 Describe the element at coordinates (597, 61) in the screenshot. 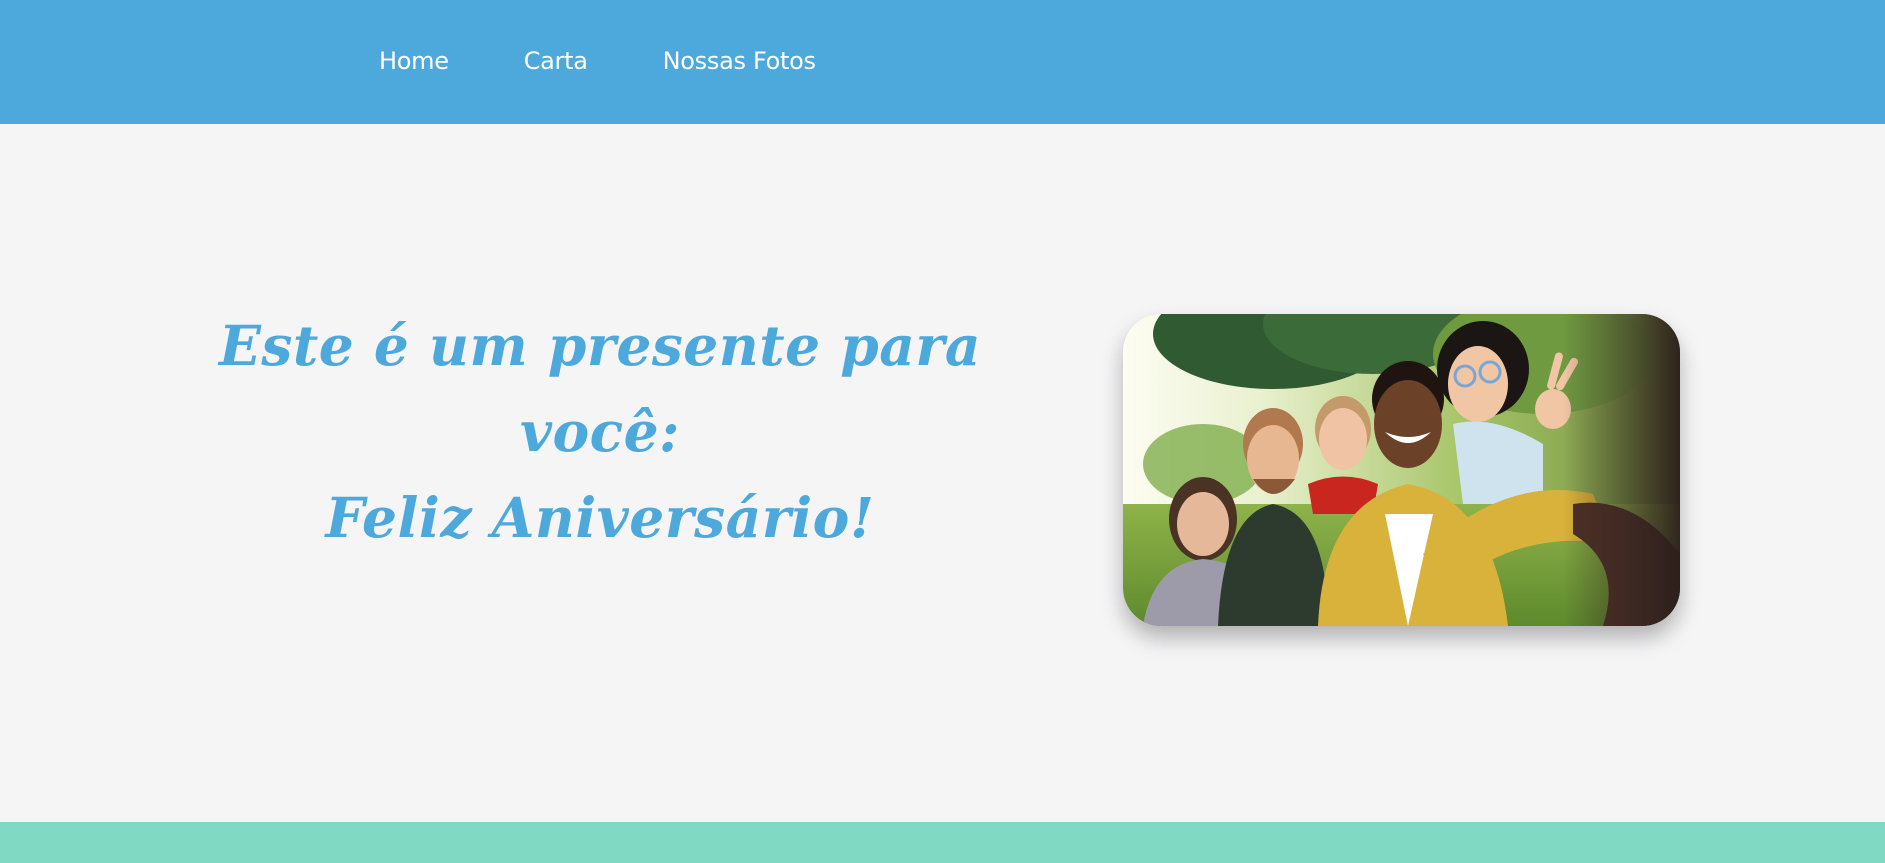

I see `nav-links: Home Carta Nossas Fotos` at that location.